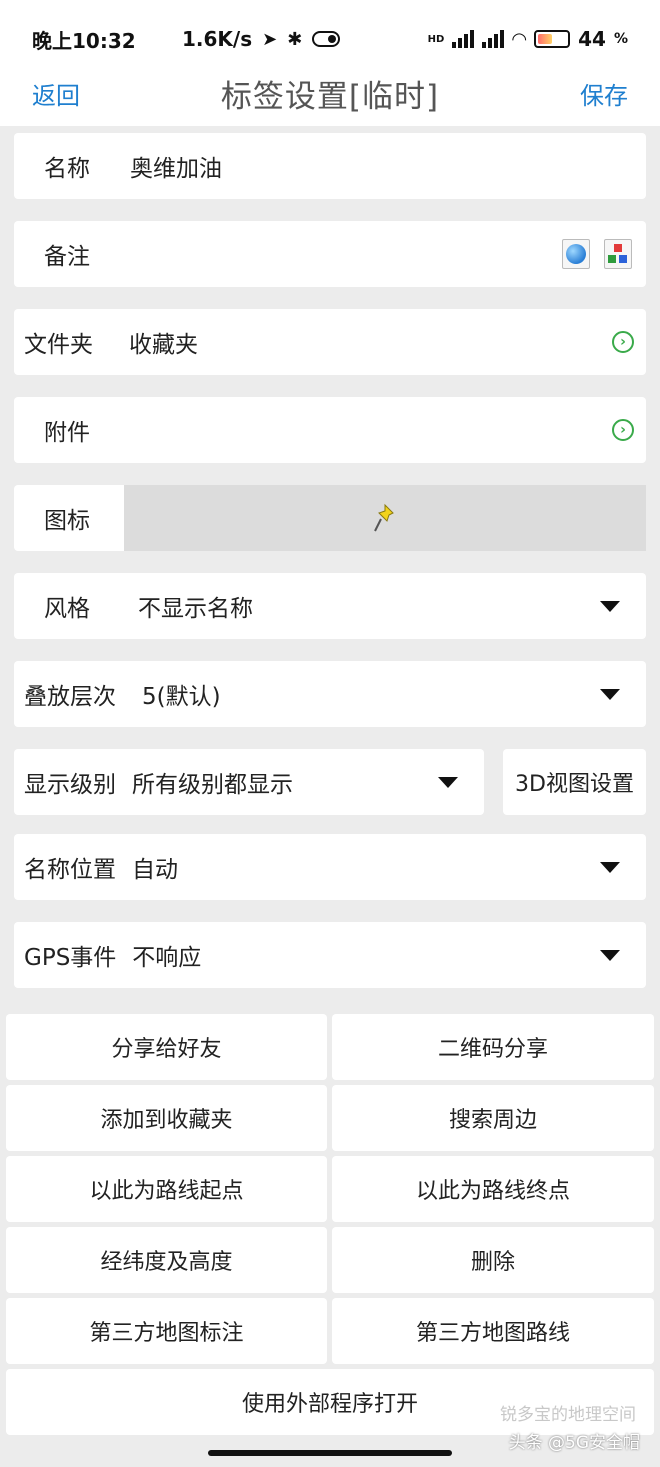  What do you see at coordinates (166, 1047) in the screenshot?
I see `share-friend-button: 分享给好友` at bounding box center [166, 1047].